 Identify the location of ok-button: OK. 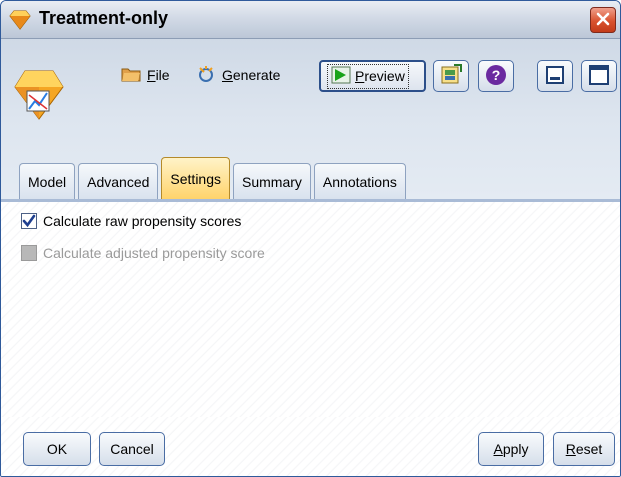
(57, 449).